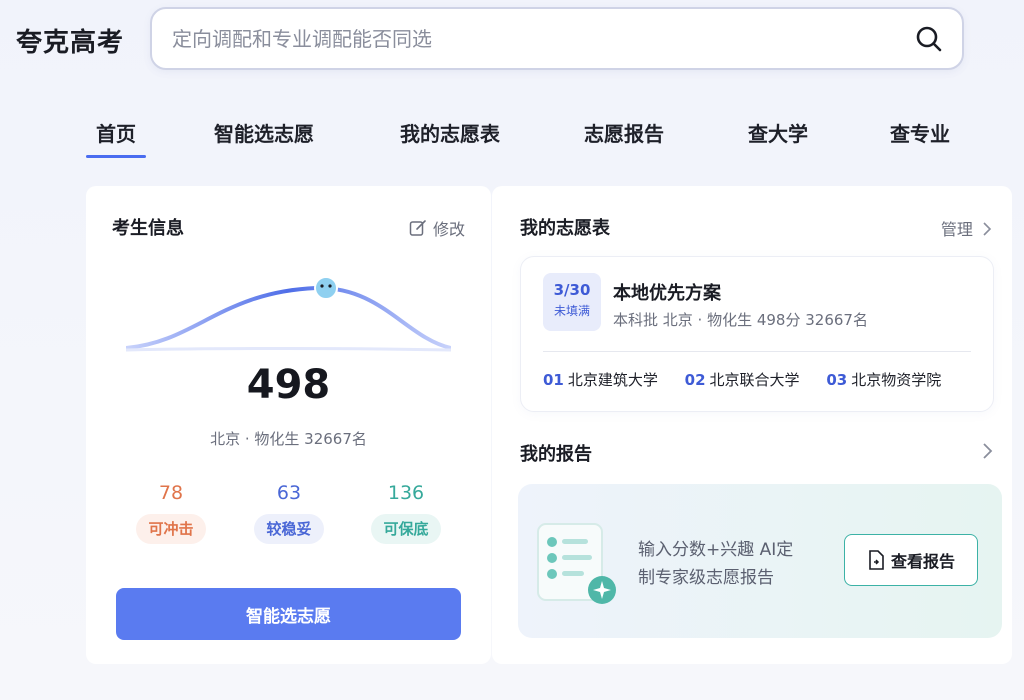 The image size is (1024, 700). What do you see at coordinates (532, 39) in the screenshot?
I see `search-input` at bounding box center [532, 39].